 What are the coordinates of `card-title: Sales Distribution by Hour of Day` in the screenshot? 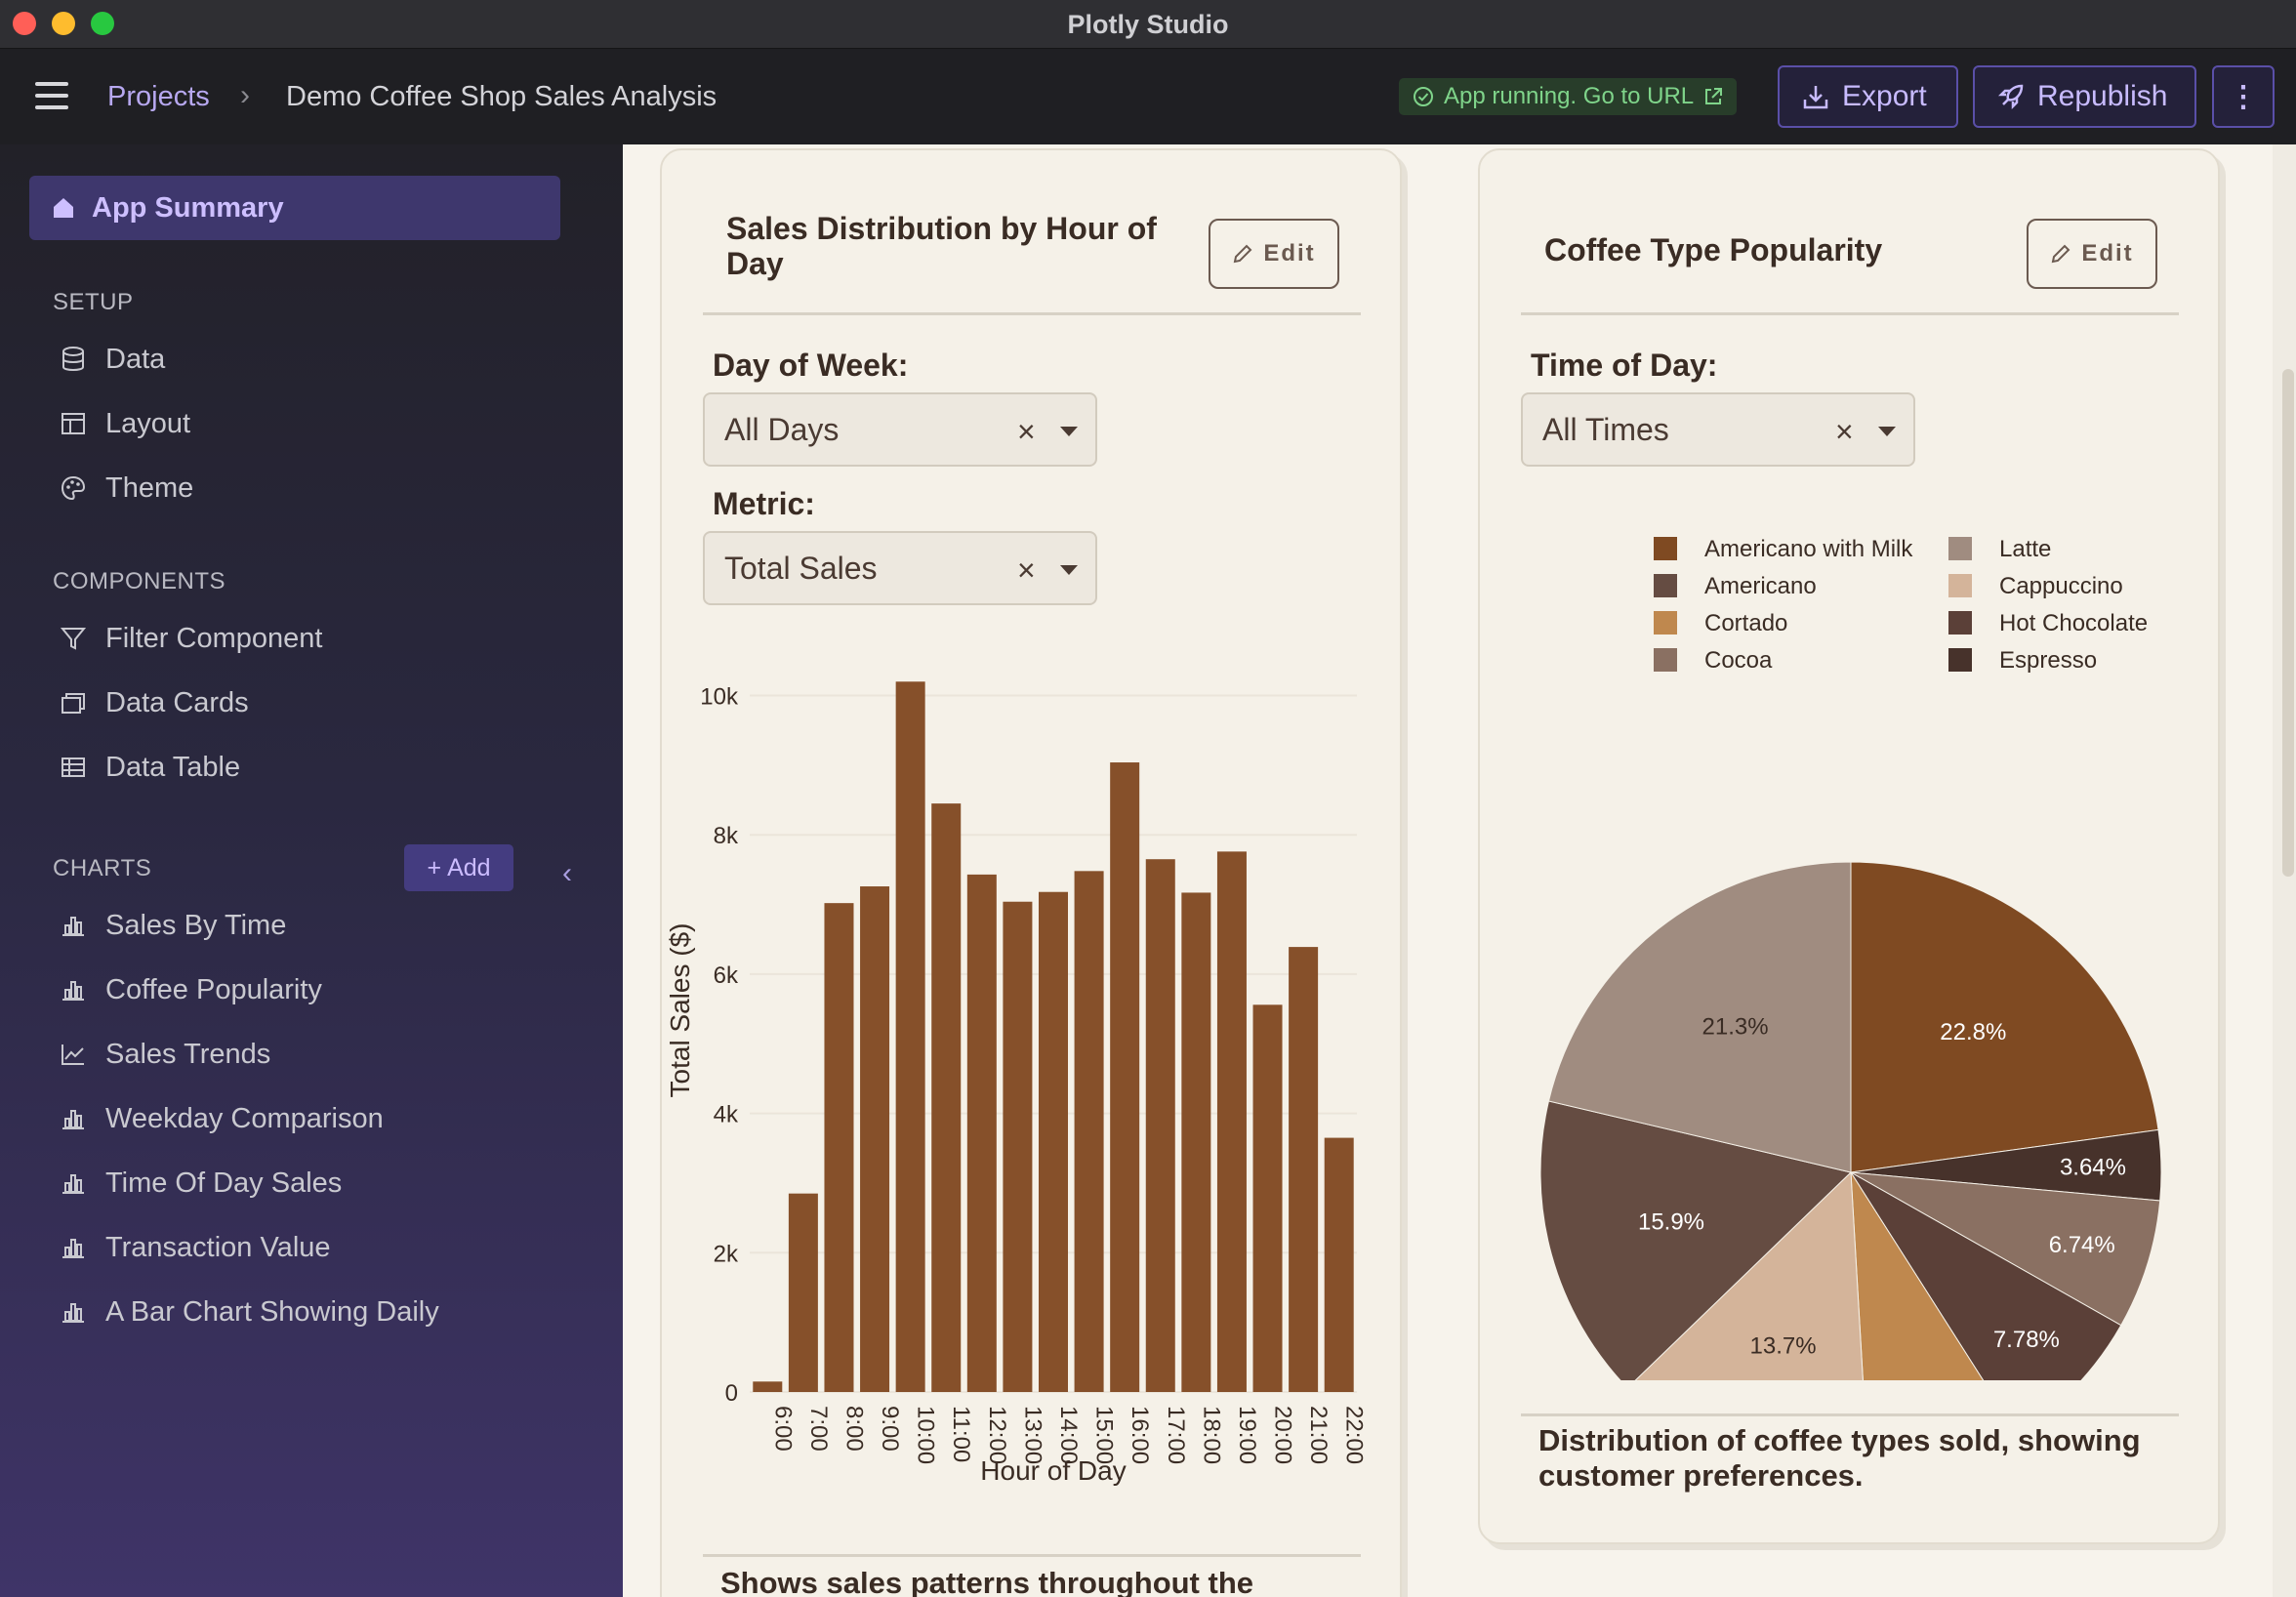 It's located at (941, 246).